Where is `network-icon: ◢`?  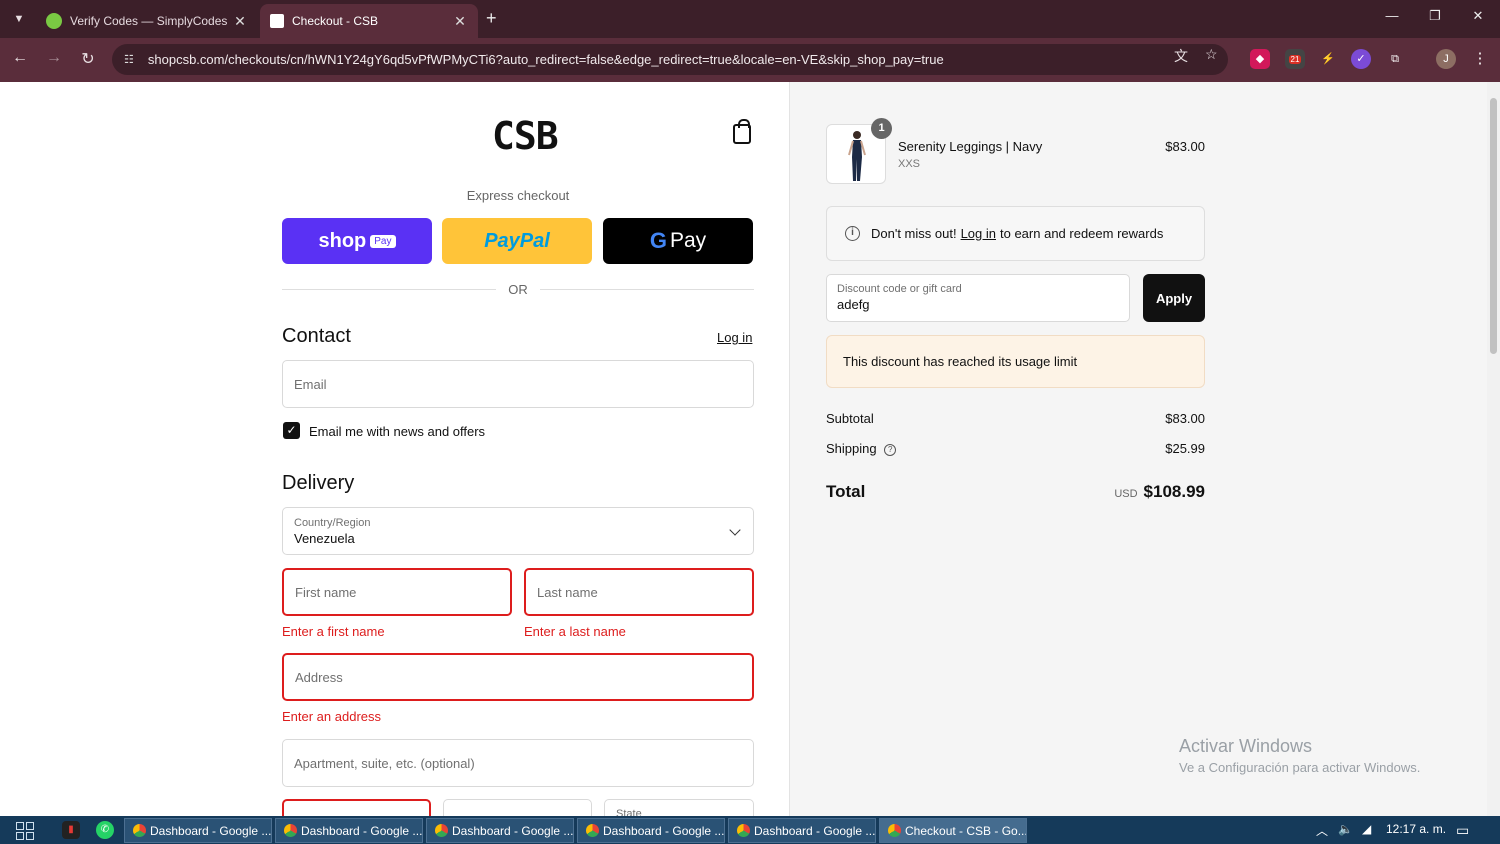 network-icon: ◢ is located at coordinates (1366, 829).